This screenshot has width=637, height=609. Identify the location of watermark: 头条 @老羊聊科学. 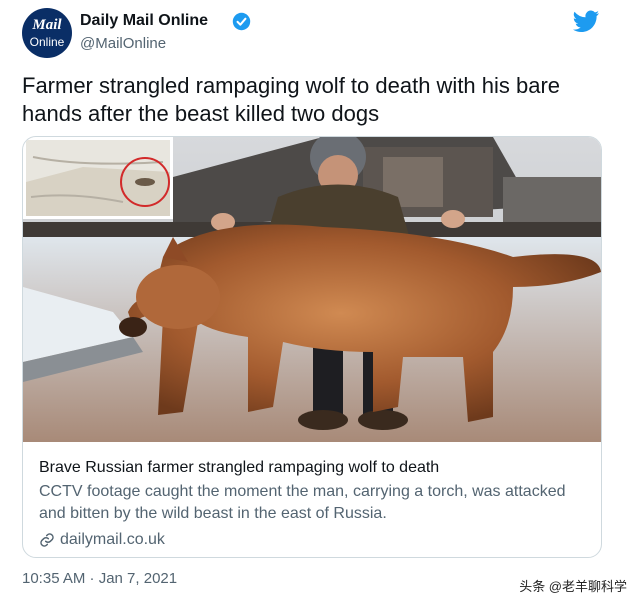
(573, 586).